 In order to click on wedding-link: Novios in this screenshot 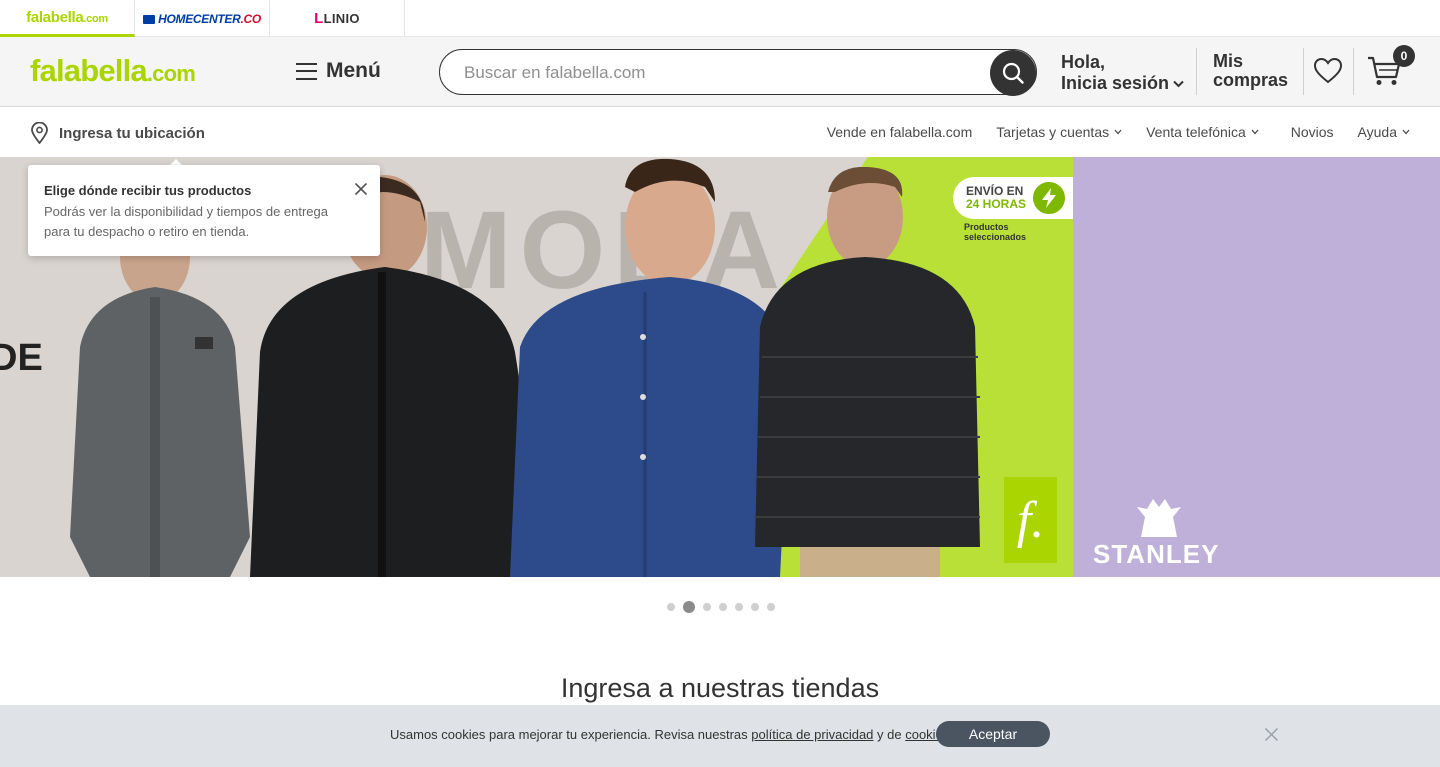, I will do `click(1312, 132)`.